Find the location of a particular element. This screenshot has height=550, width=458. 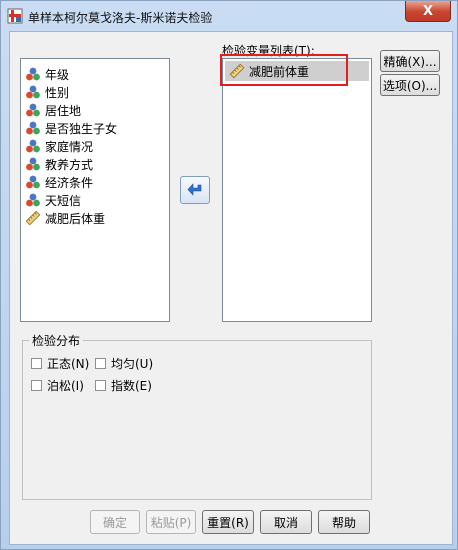

list-item-label: 性别 is located at coordinates (57, 92).